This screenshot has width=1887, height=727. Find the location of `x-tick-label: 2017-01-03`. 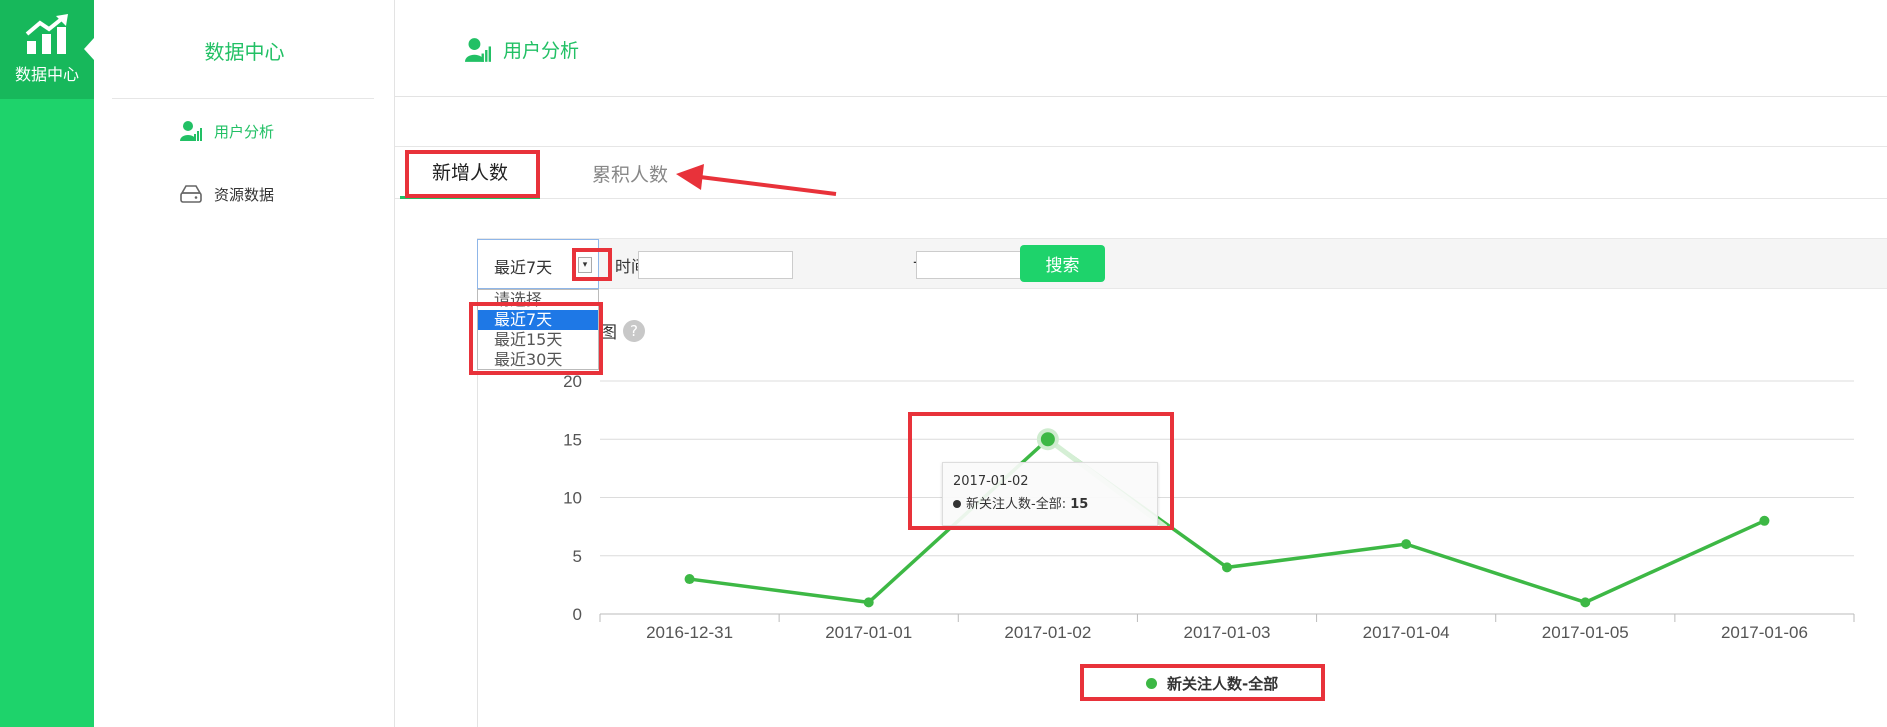

x-tick-label: 2017-01-03 is located at coordinates (1227, 632).